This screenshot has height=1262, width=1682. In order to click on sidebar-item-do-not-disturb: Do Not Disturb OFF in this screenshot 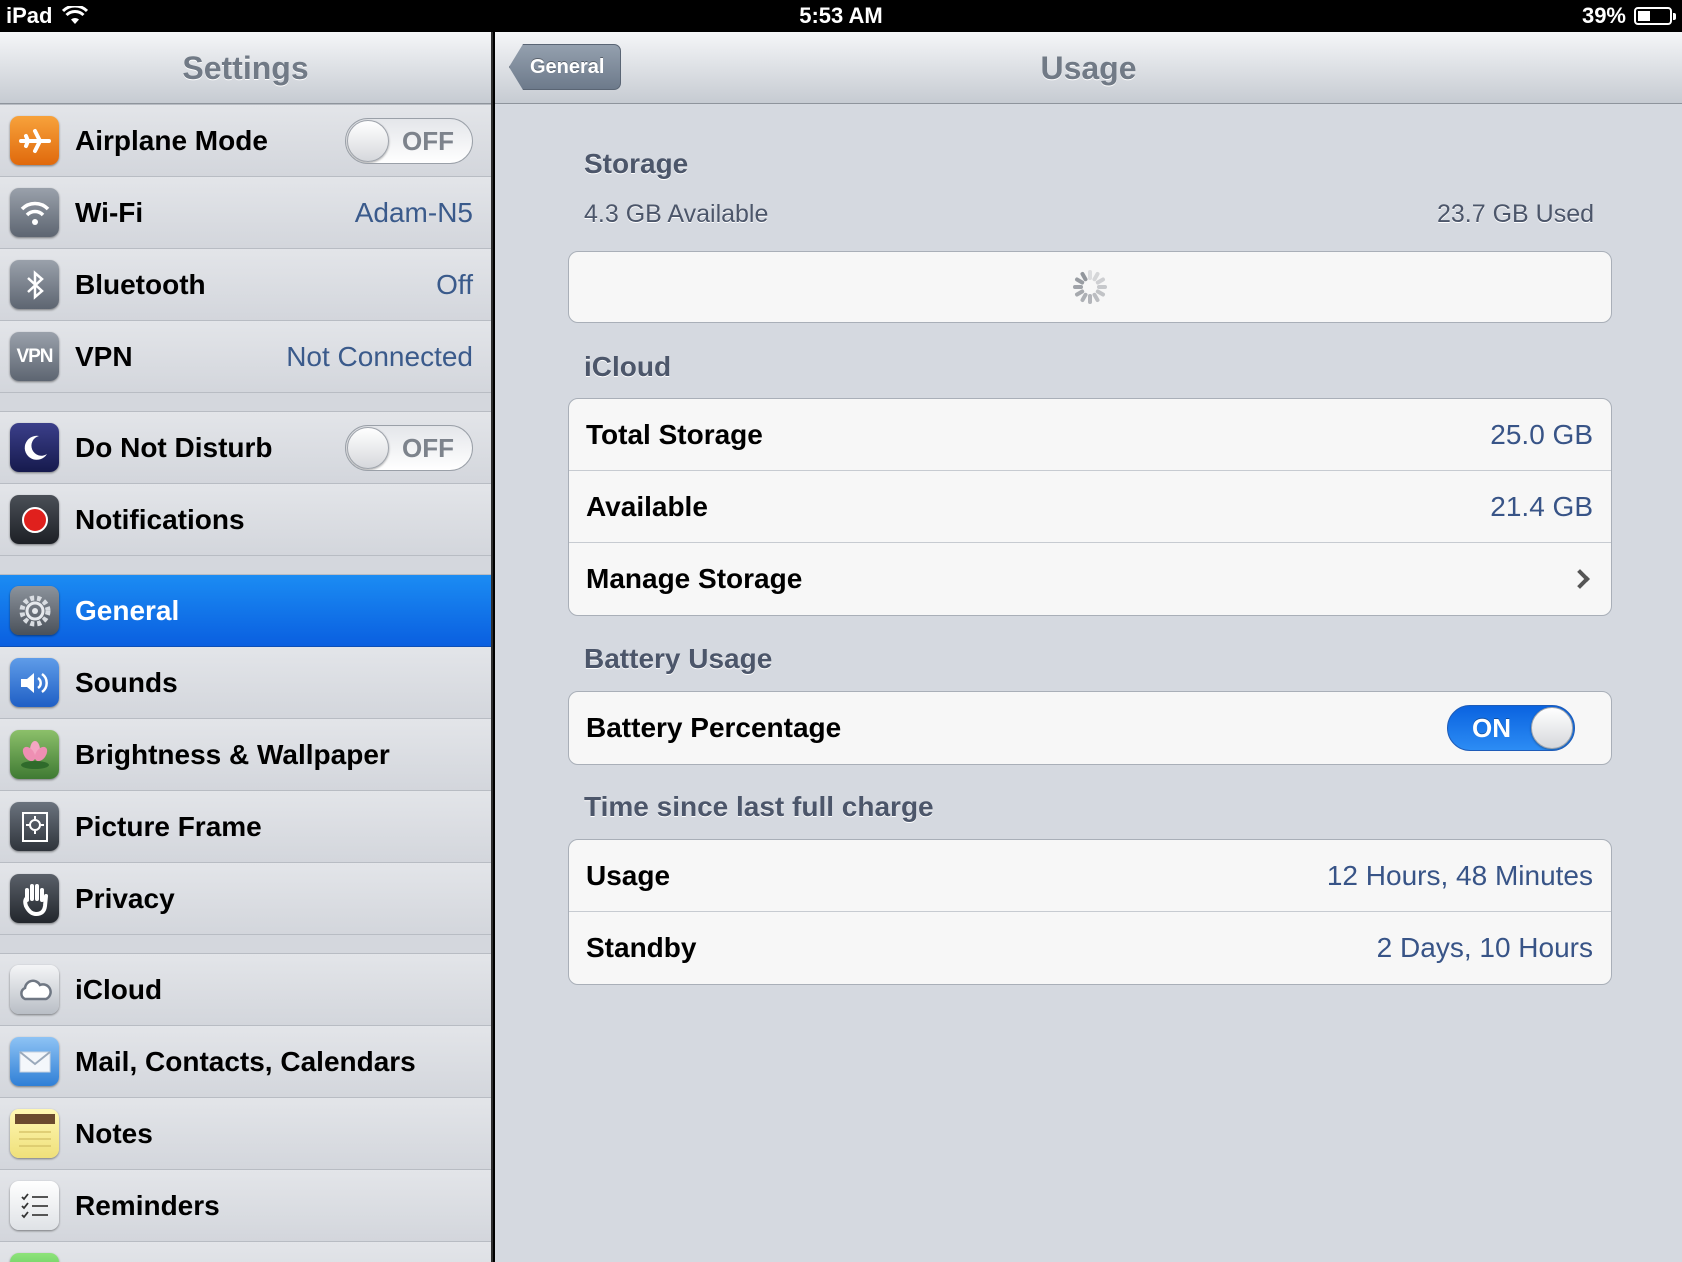, I will do `click(245, 448)`.